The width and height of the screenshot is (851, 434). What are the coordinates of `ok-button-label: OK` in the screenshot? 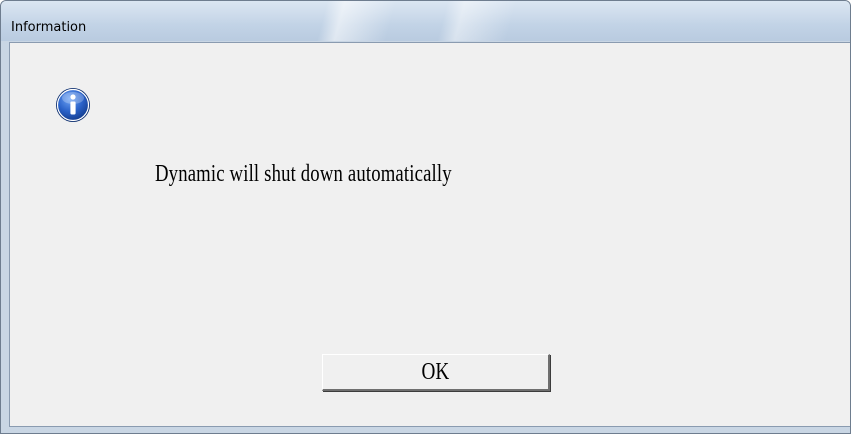 It's located at (435, 371).